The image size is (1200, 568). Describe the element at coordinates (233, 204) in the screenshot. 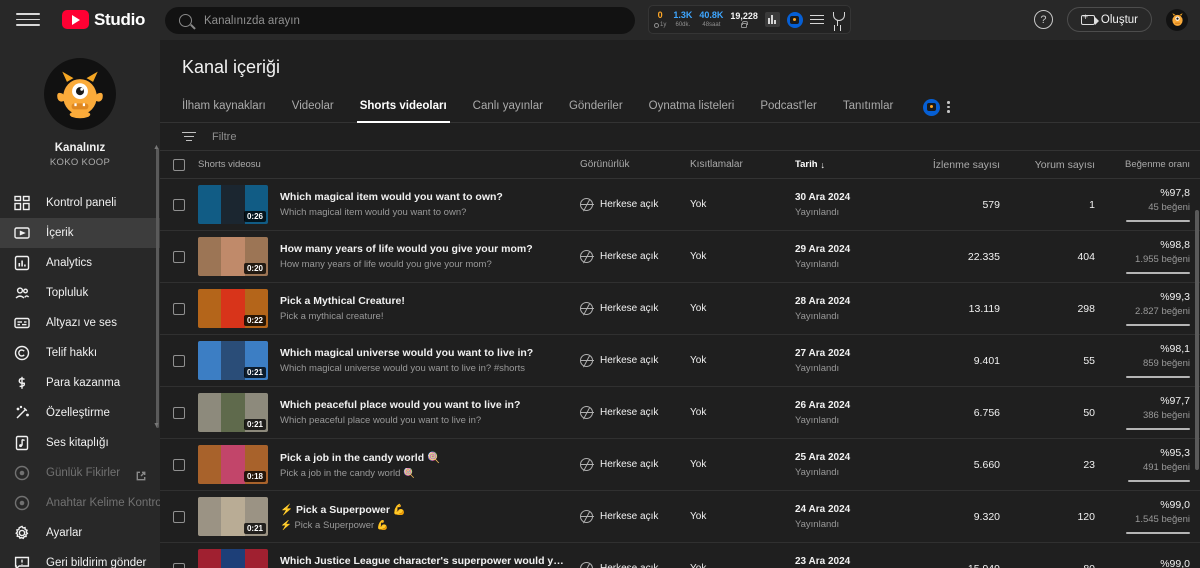

I see `video-thumbnail: 0:26` at that location.